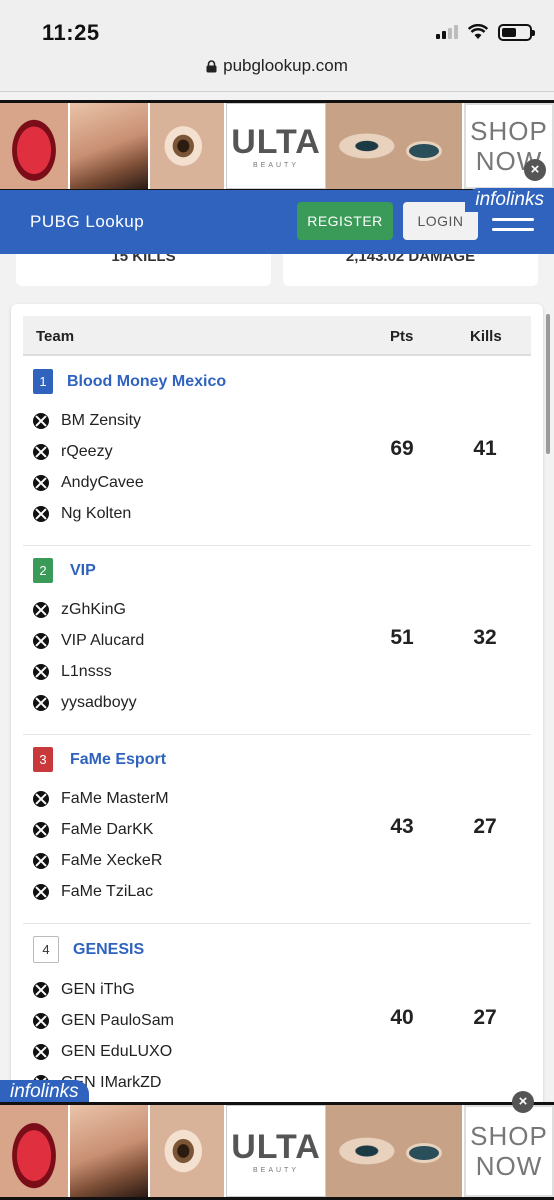 The width and height of the screenshot is (554, 1200). I want to click on column-pts: Pts, so click(402, 336).